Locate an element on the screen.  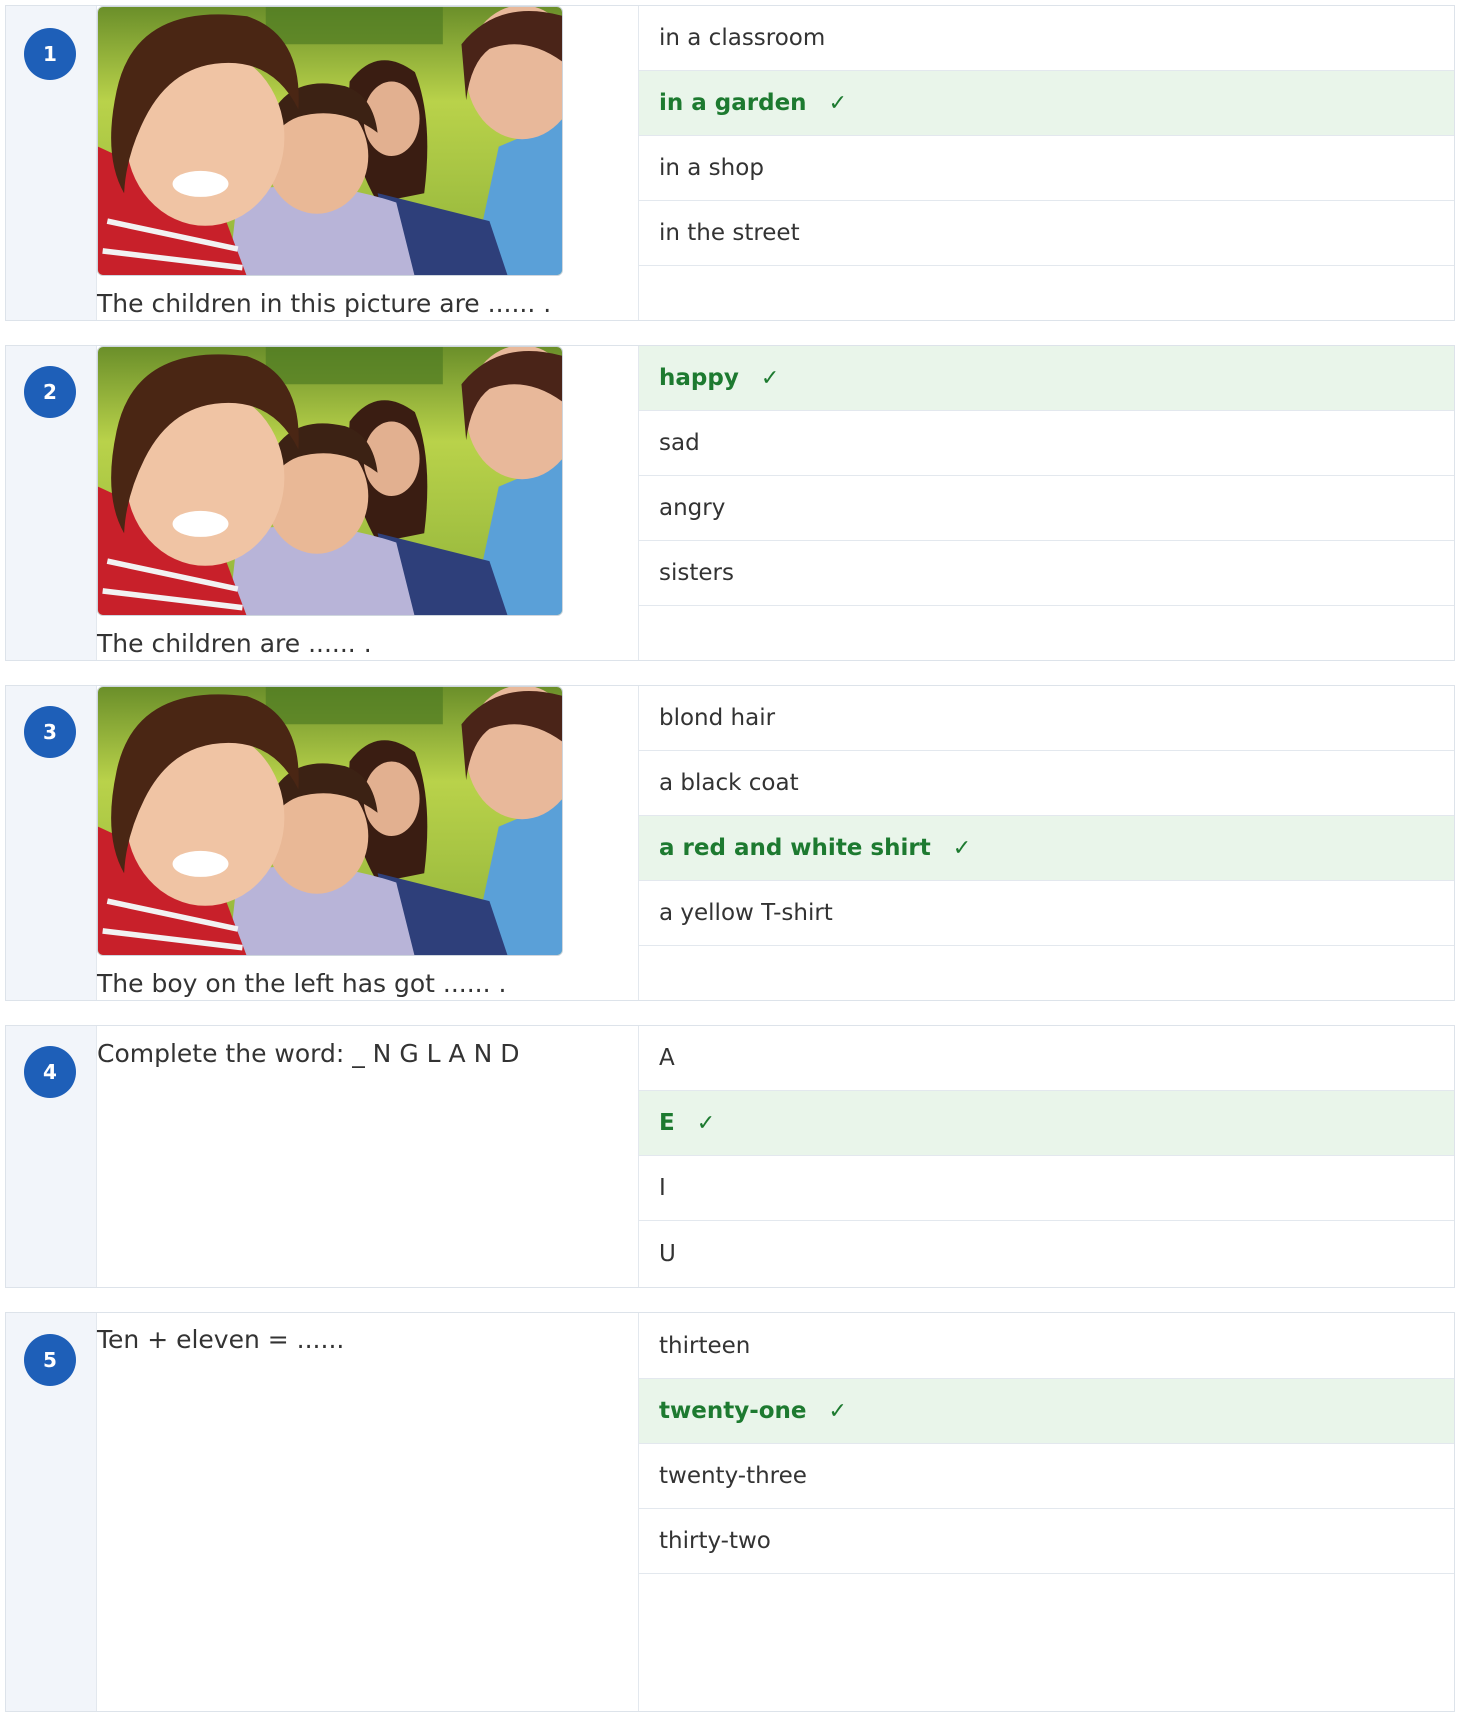
question-number-column: 1 is located at coordinates (51, 163).